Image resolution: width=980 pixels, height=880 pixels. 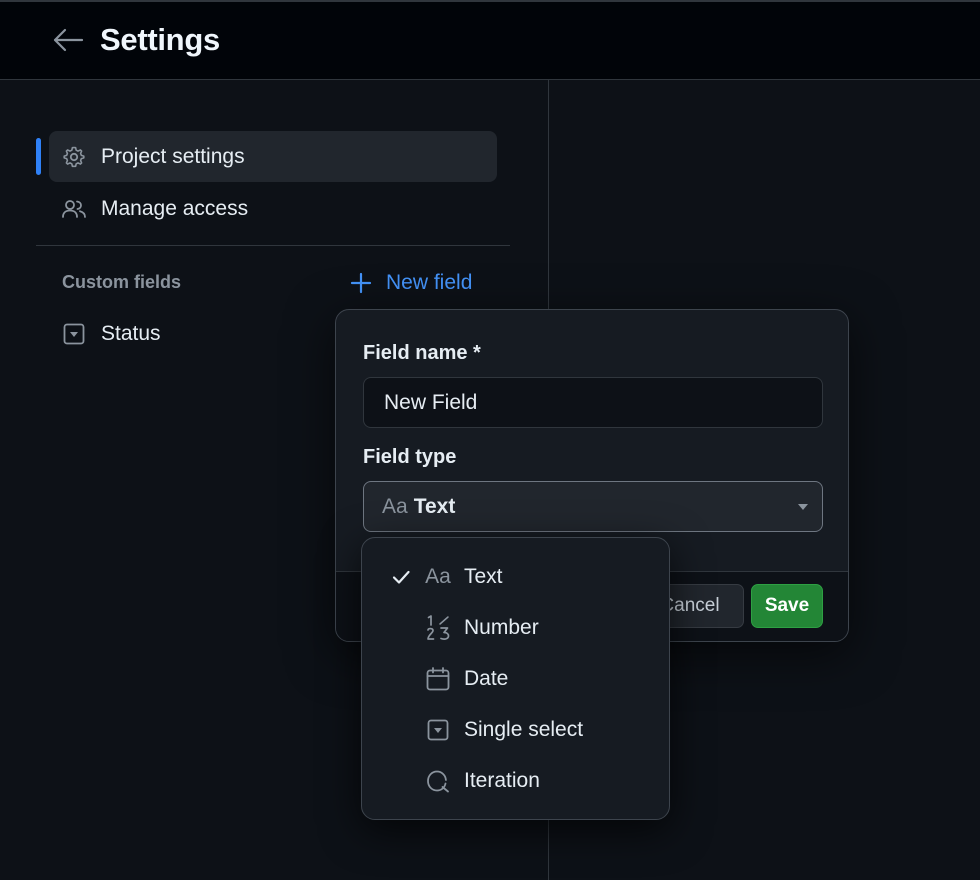 I want to click on custom-field-status: Status, so click(x=194, y=333).